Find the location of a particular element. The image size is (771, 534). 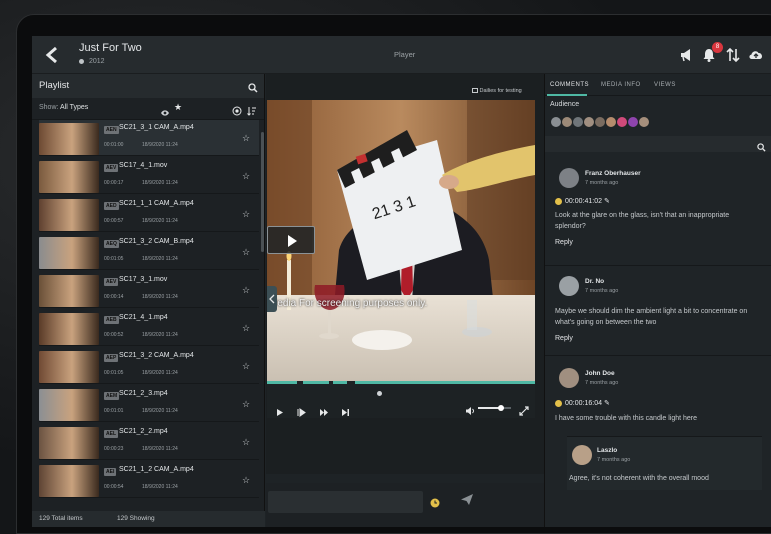

comment-age: 7 months ago is located at coordinates (602, 383).